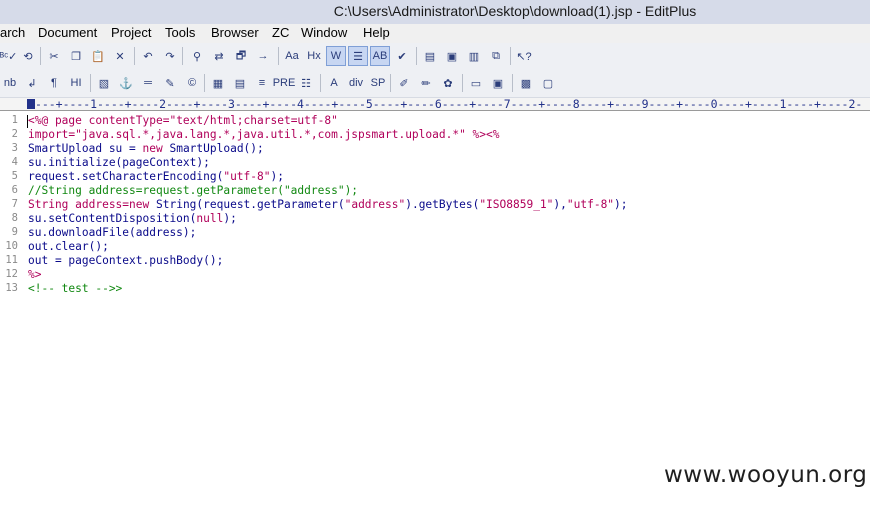  Describe the element at coordinates (526, 83) in the screenshot. I see `color-picker-icon: ▩` at that location.